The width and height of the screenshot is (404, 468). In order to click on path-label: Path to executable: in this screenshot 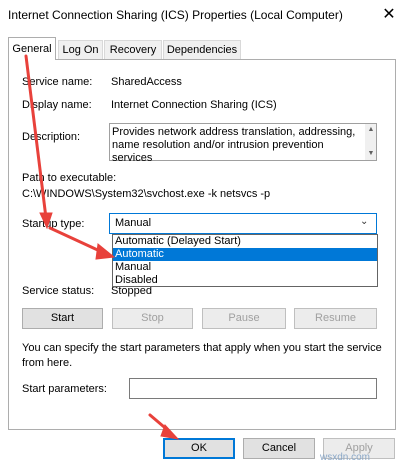, I will do `click(69, 178)`.